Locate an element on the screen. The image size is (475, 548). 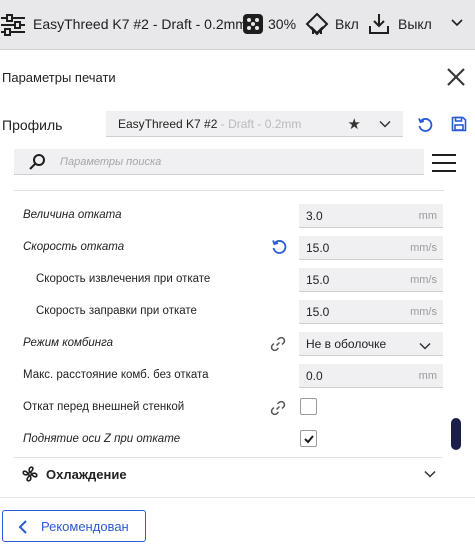
profile-name-main: EasyThreed K7 #2 is located at coordinates (168, 124).